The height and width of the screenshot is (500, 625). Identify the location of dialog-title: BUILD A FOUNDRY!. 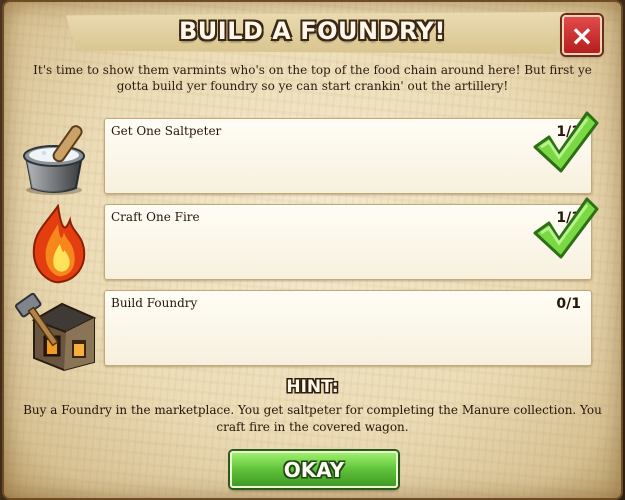
(312, 31).